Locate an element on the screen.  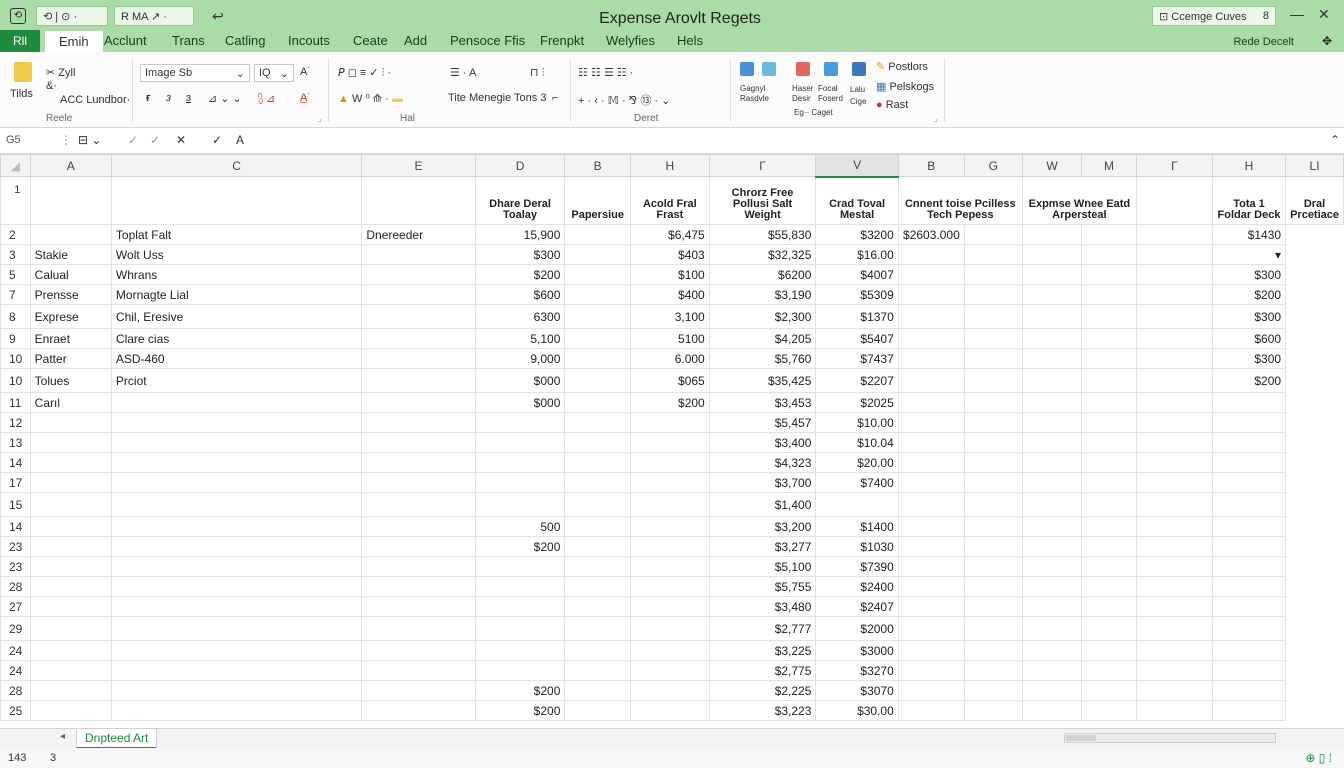
cell: Tolues is located at coordinates (70, 380).